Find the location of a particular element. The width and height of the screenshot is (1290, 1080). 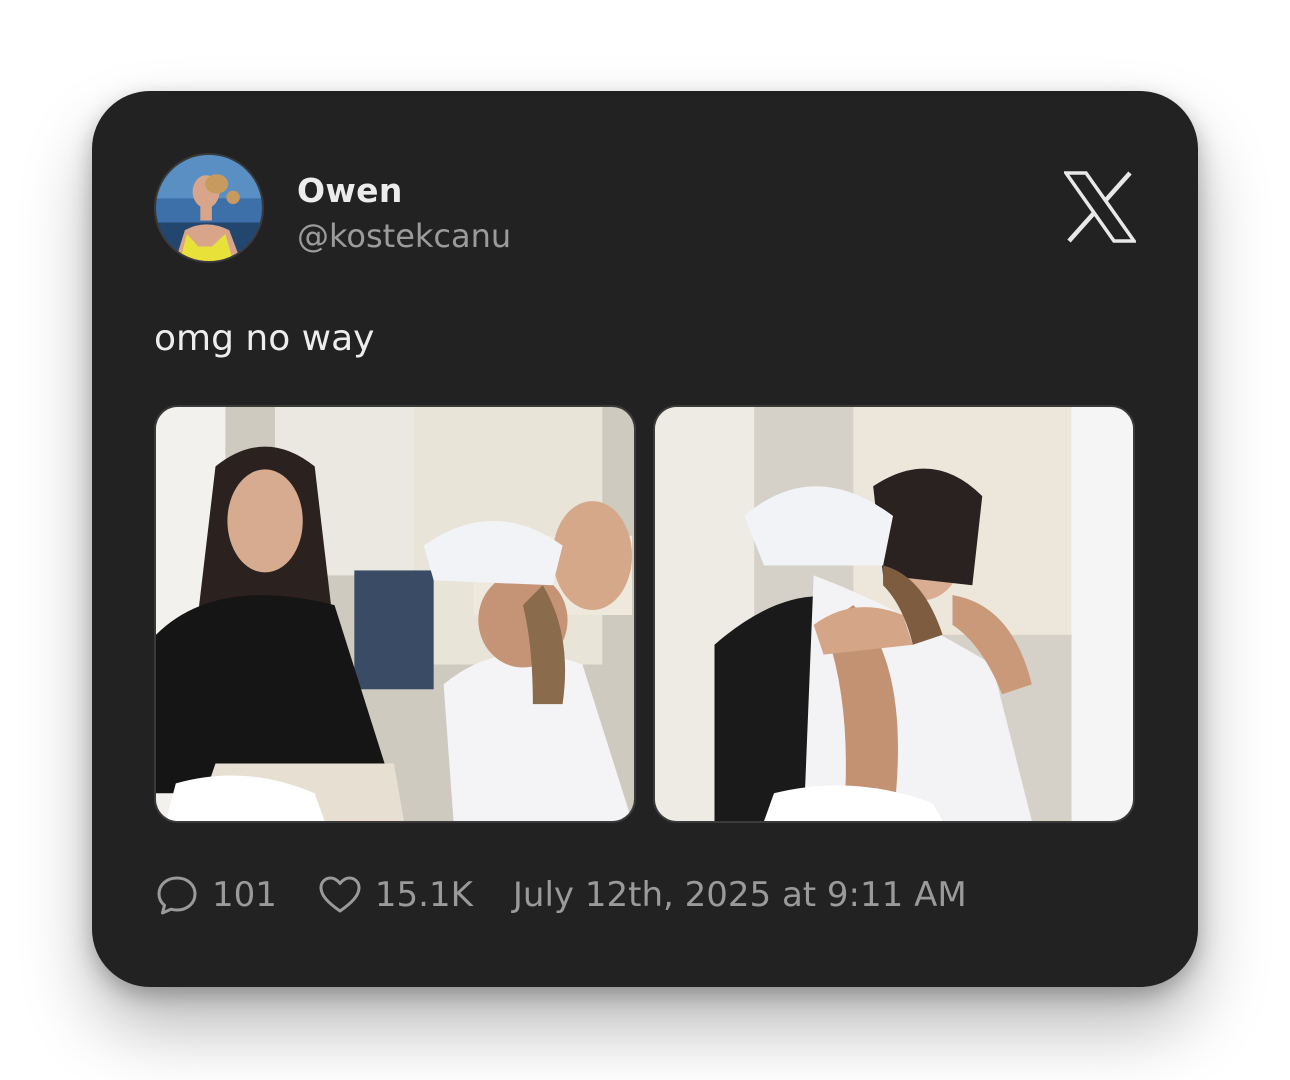

author-name: Owen is located at coordinates (350, 190).